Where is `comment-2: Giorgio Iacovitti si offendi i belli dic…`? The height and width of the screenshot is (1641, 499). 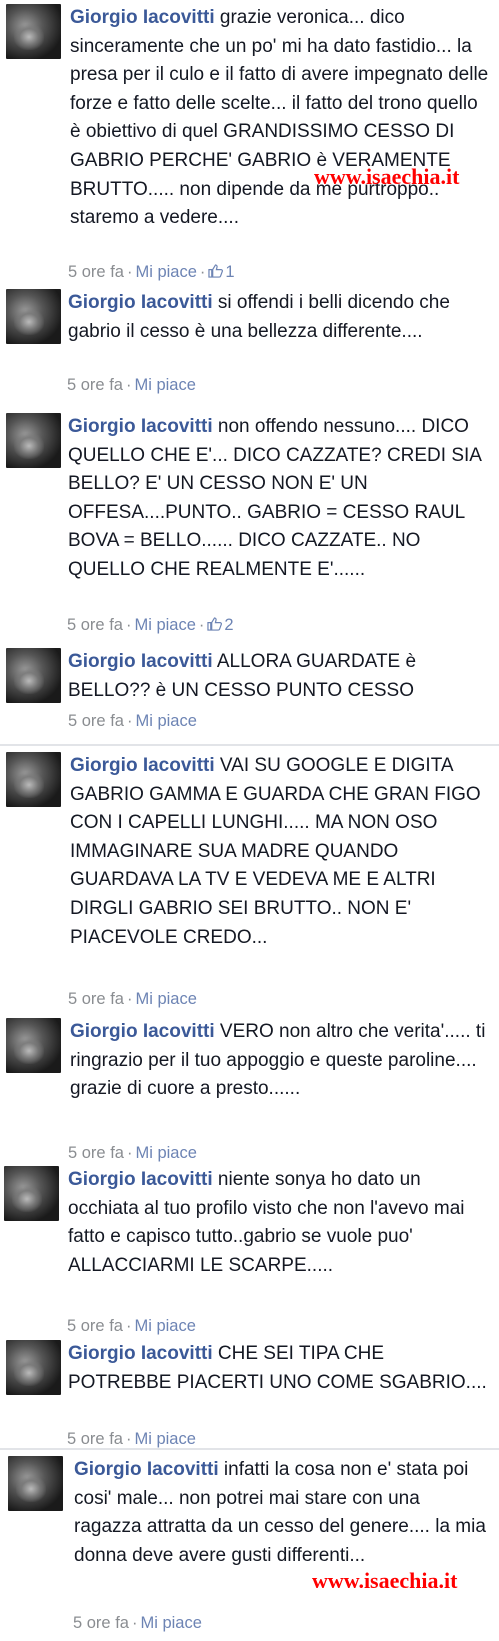 comment-2: Giorgio Iacovitti si offendi i belli dic… is located at coordinates (249, 347).